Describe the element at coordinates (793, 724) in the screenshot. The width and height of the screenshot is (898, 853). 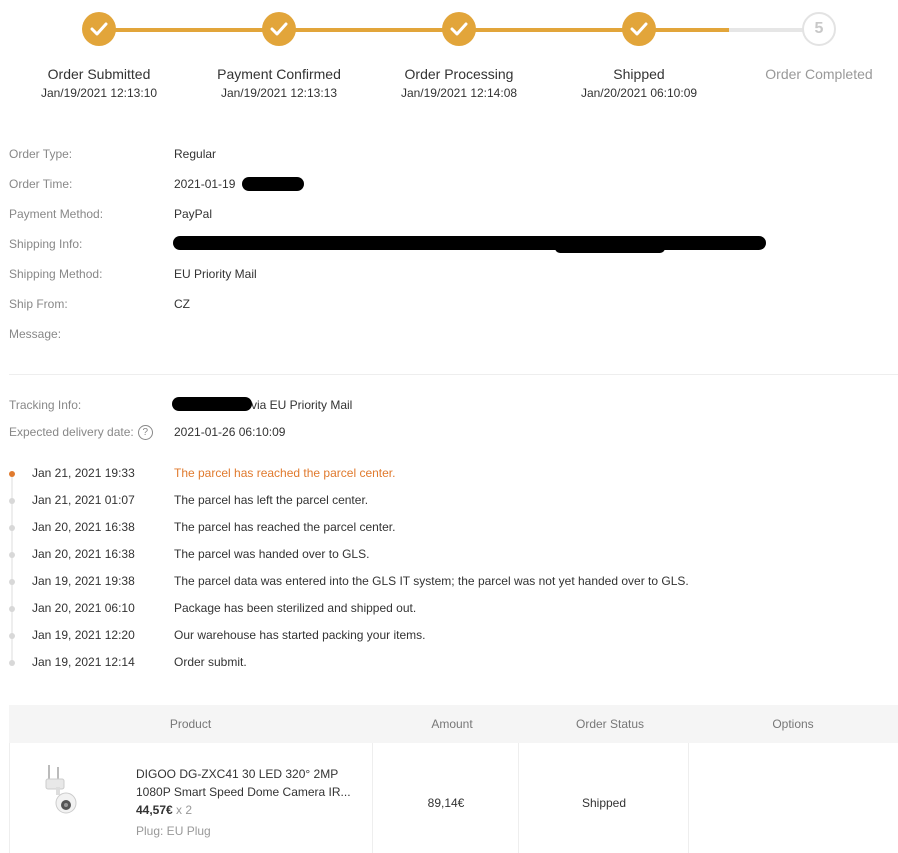
I see `column-header-options: Options` at that location.